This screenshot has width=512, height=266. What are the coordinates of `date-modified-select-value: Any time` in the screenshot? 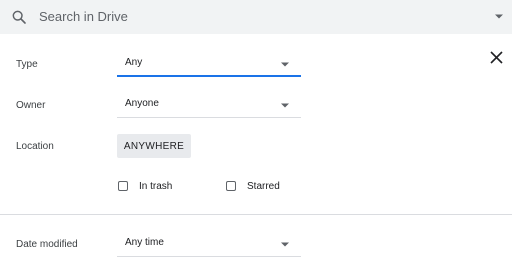 It's located at (144, 242).